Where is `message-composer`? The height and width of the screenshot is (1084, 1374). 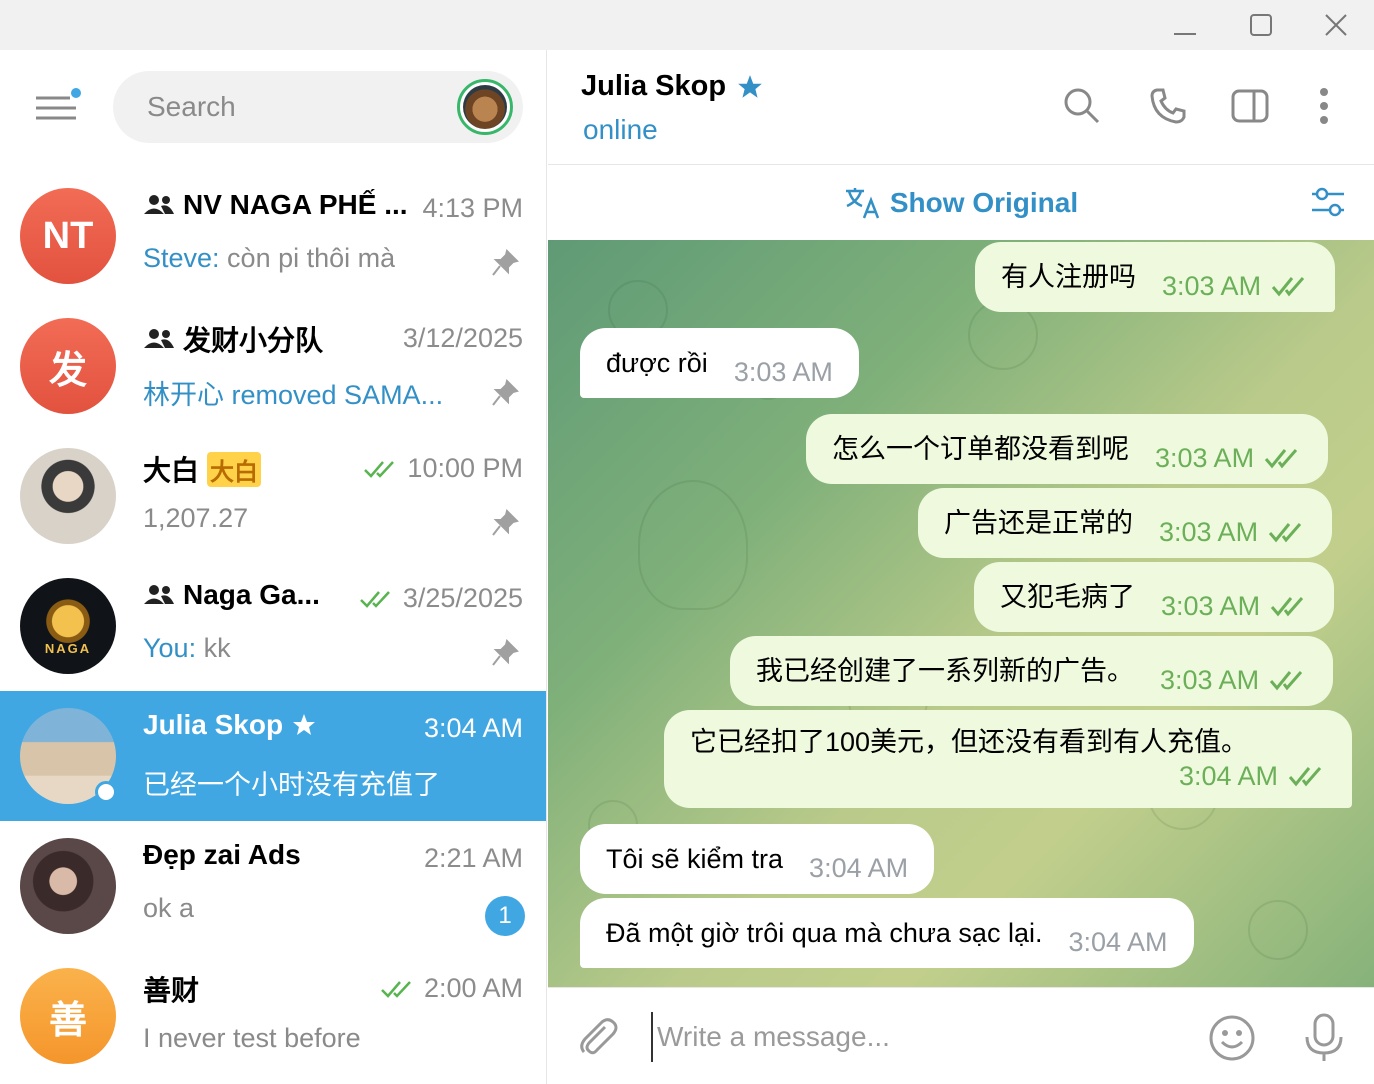 message-composer is located at coordinates (961, 1035).